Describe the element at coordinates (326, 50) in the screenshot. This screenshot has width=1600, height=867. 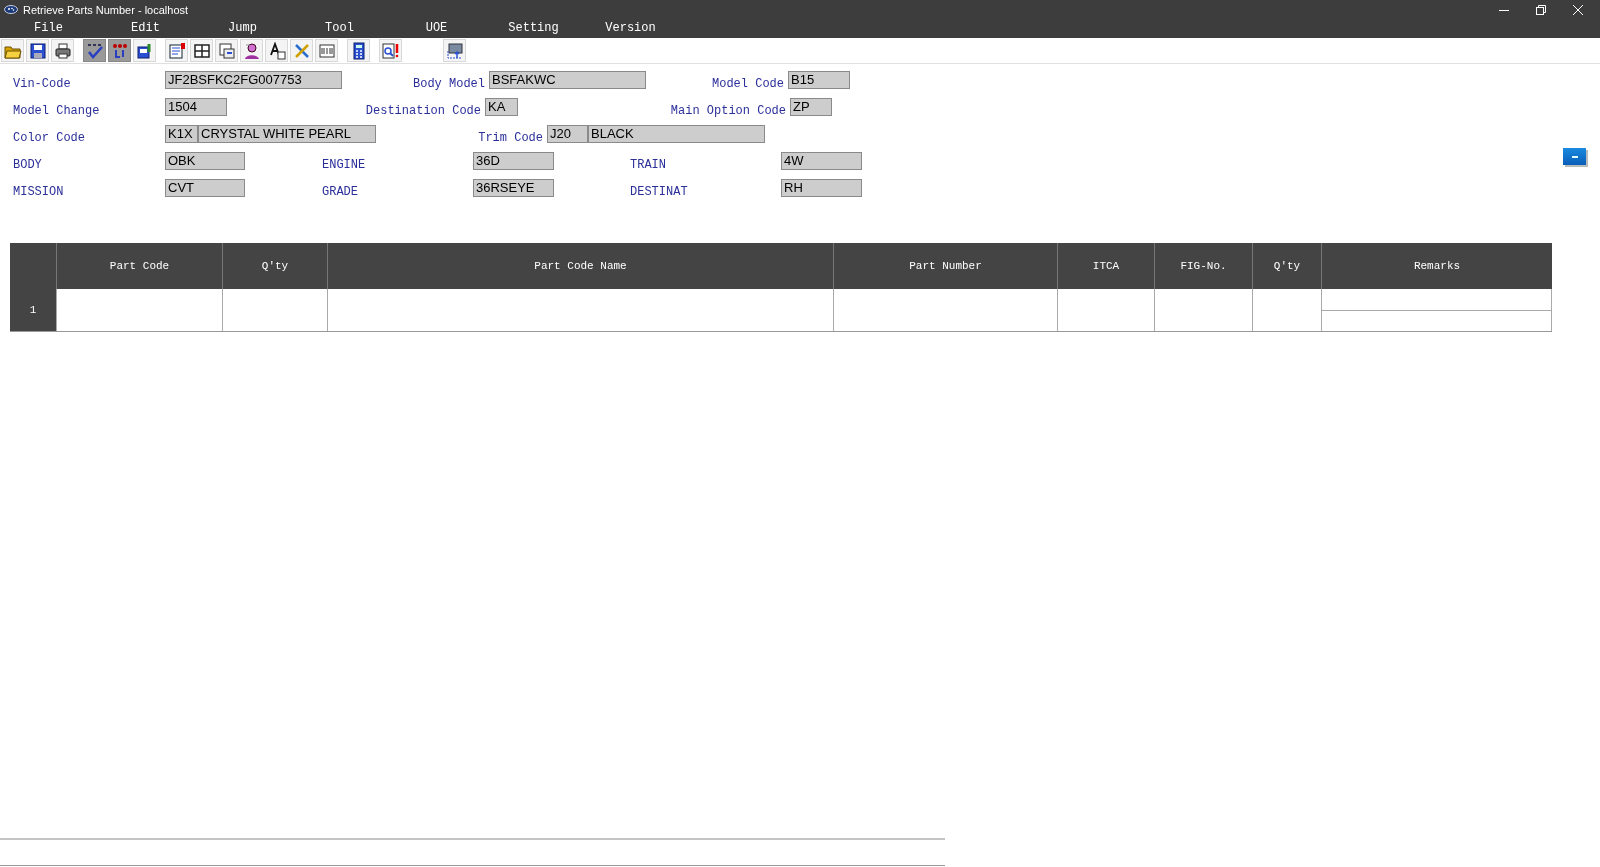
I see `barcode-icon` at that location.